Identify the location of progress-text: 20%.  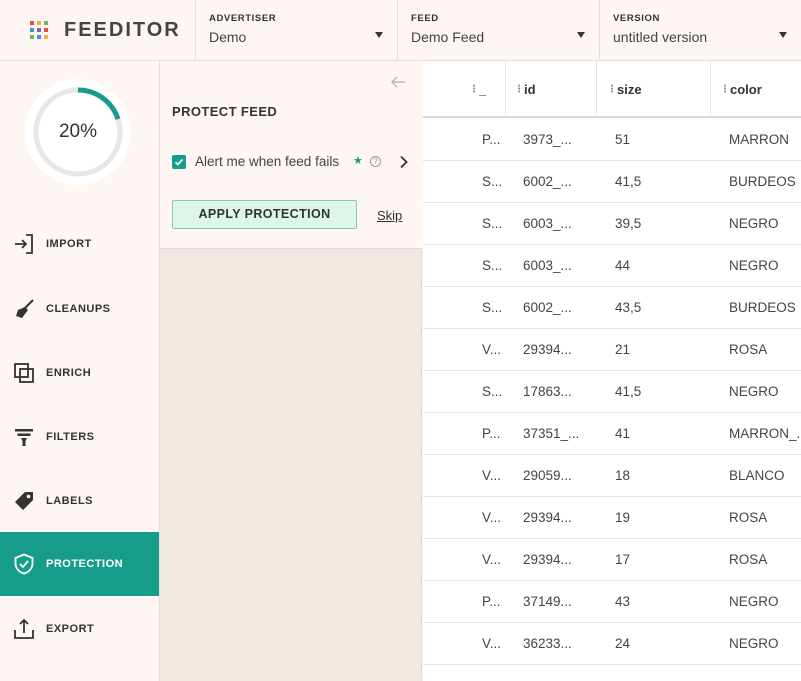
(78, 131).